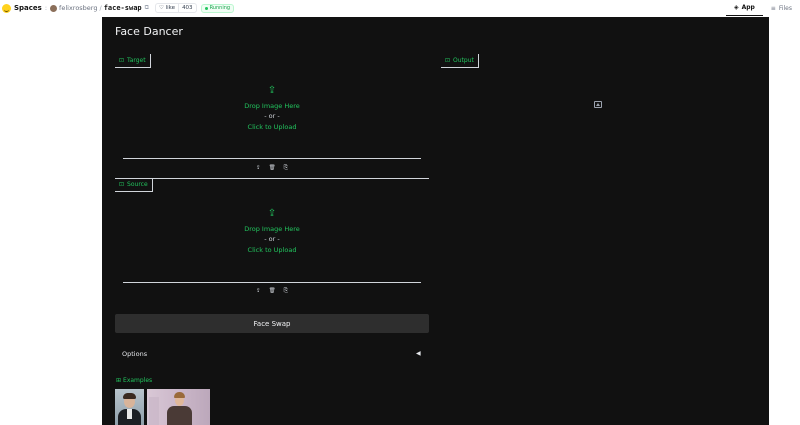 The width and height of the screenshot is (800, 425). I want to click on examples-label: ⊞ Examples, so click(134, 380).